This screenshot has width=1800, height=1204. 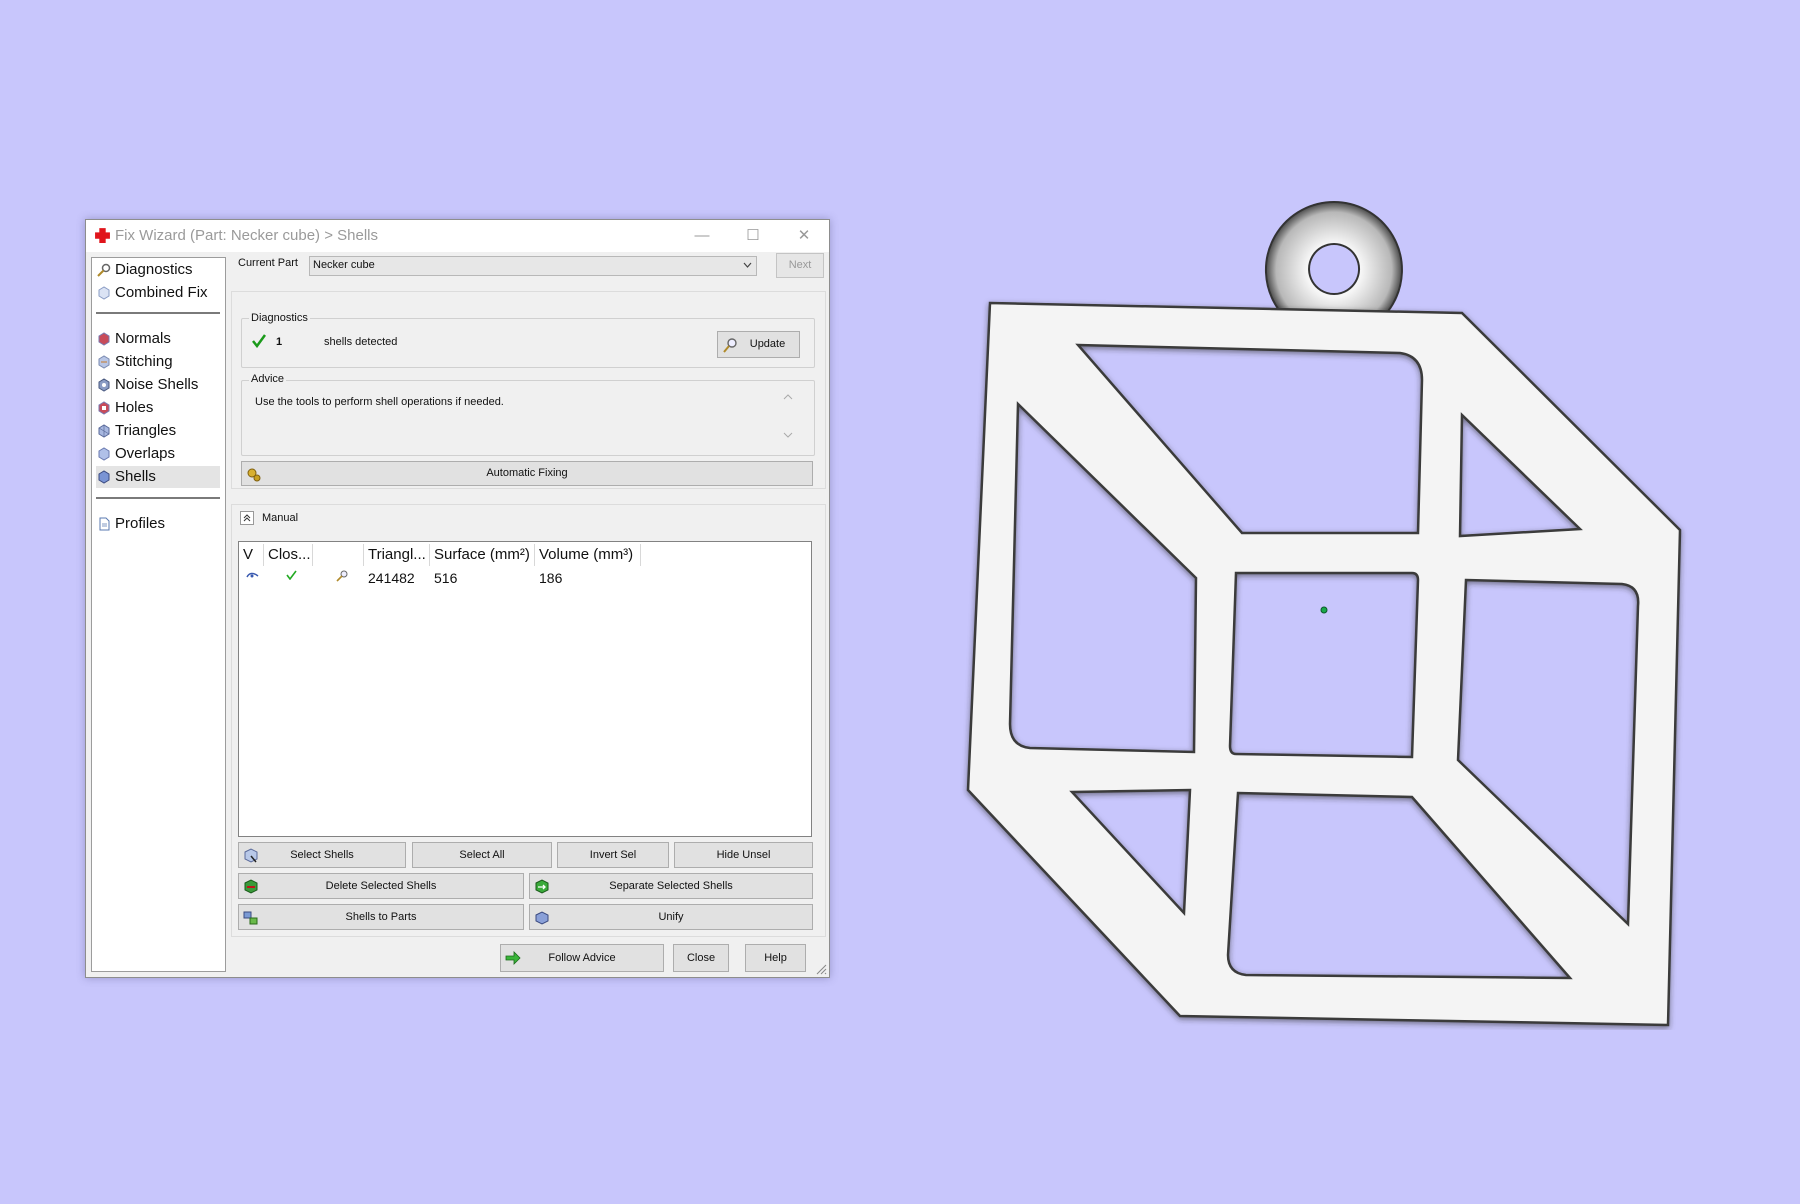 I want to click on separate-selected-shells-label: Separate Selected Shells, so click(x=671, y=886).